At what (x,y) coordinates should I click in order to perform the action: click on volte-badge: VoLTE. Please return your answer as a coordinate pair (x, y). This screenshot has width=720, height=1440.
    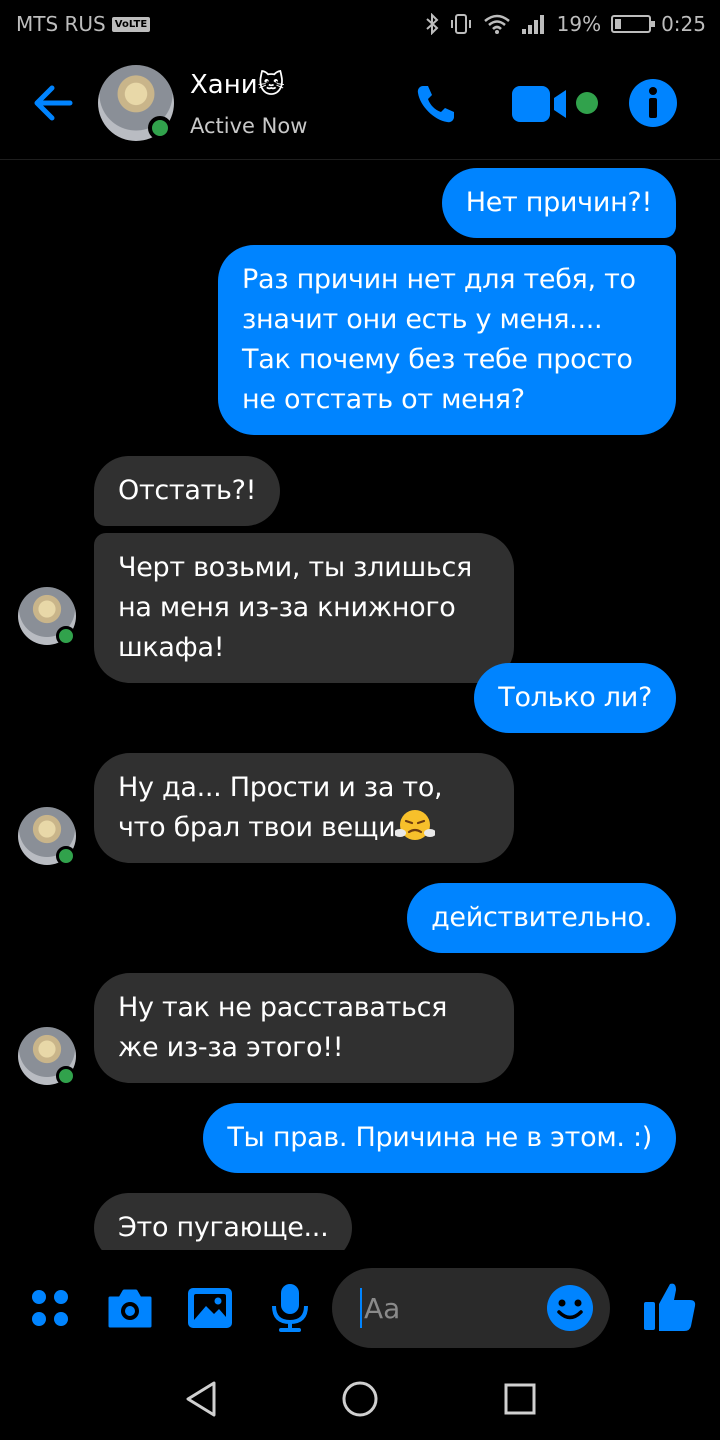
    Looking at the image, I should click on (131, 24).